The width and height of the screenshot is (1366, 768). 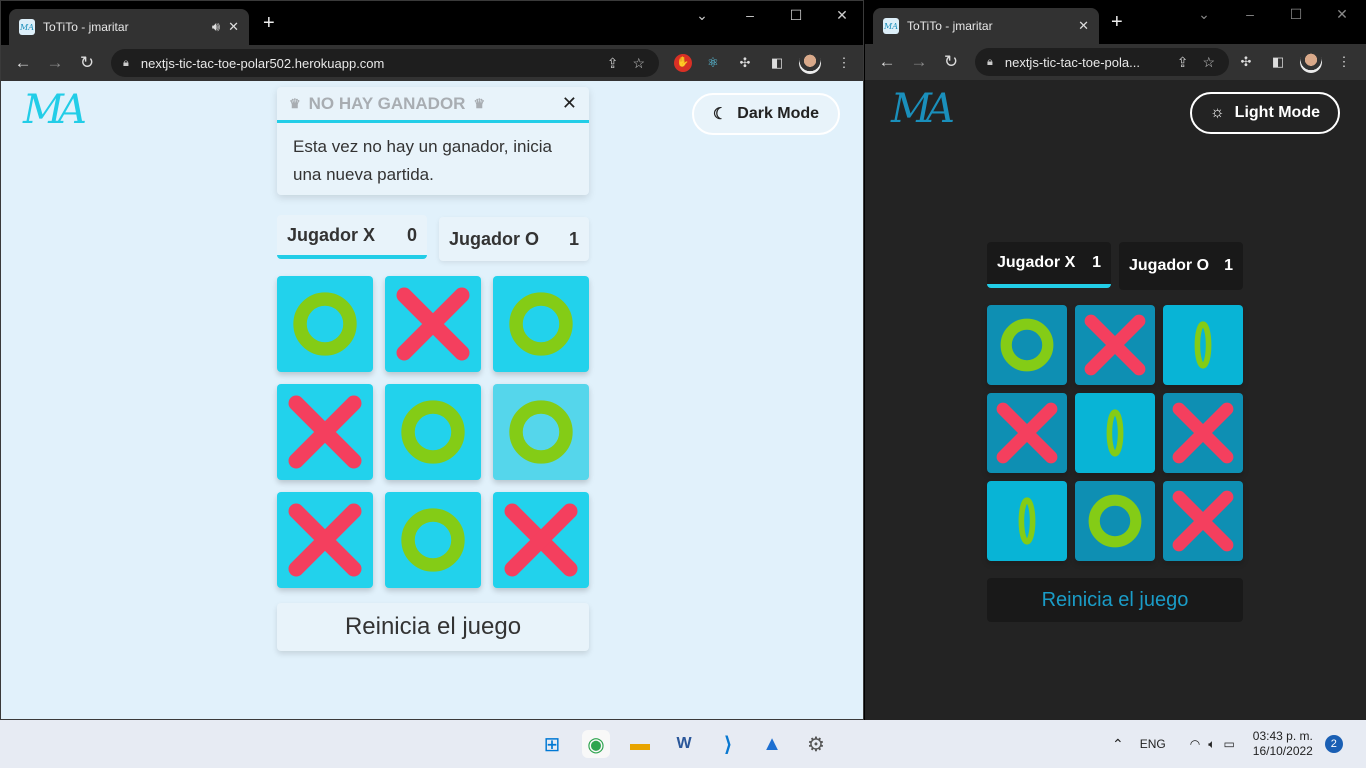 I want to click on browser-tab: MA ToTiTo - jmaritar 🔊︎ ✕, so click(x=129, y=27).